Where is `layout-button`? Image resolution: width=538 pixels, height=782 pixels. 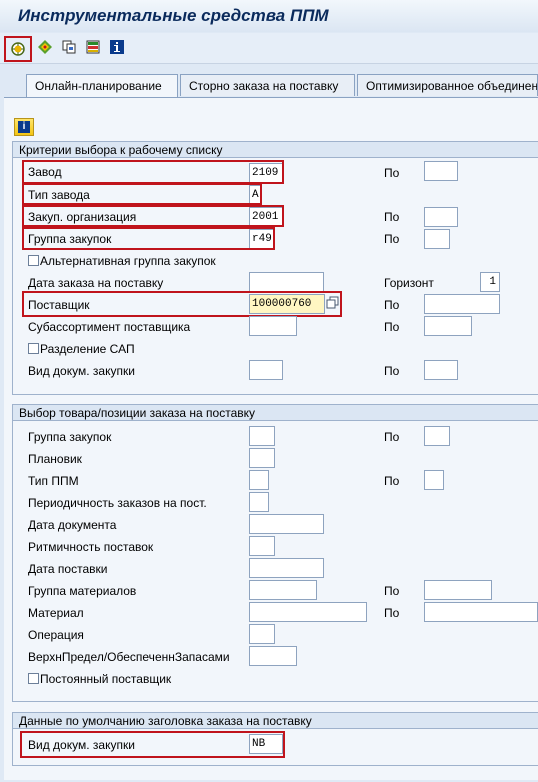
layout-button is located at coordinates (93, 47).